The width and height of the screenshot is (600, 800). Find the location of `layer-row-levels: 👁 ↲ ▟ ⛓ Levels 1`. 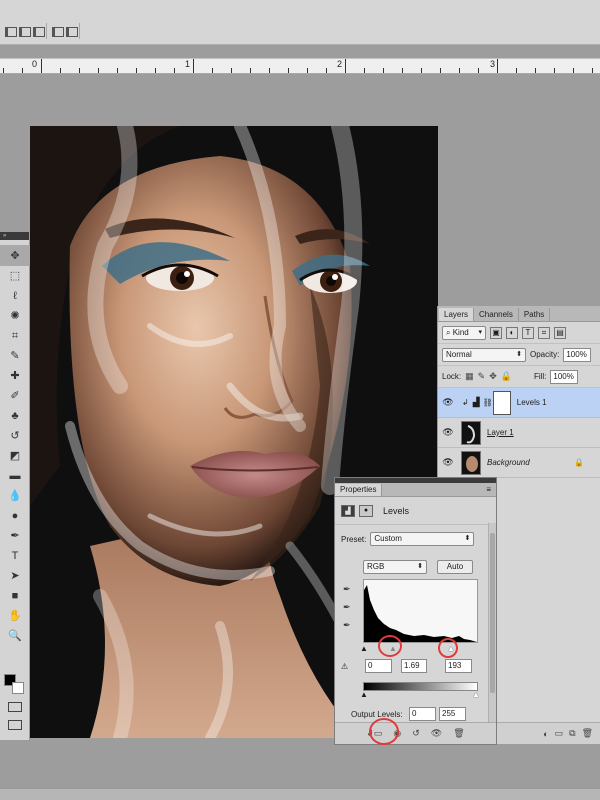

layer-row-levels: 👁 ↲ ▟ ⛓ Levels 1 is located at coordinates (519, 403).